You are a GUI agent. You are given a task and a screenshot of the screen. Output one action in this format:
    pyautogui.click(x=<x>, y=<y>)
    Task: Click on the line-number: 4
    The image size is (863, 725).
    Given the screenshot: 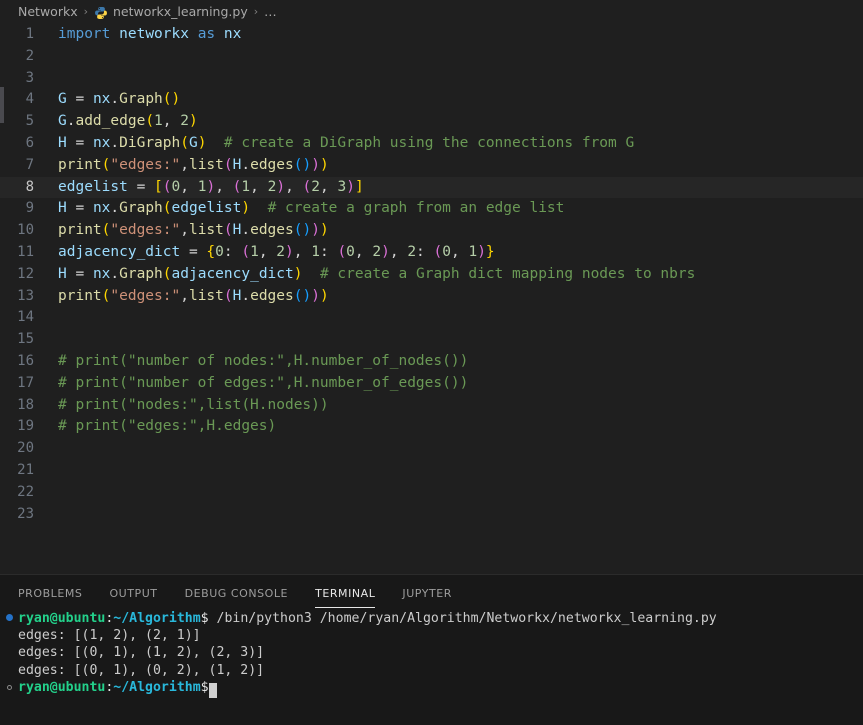 What is the action you would take?
    pyautogui.click(x=29, y=99)
    